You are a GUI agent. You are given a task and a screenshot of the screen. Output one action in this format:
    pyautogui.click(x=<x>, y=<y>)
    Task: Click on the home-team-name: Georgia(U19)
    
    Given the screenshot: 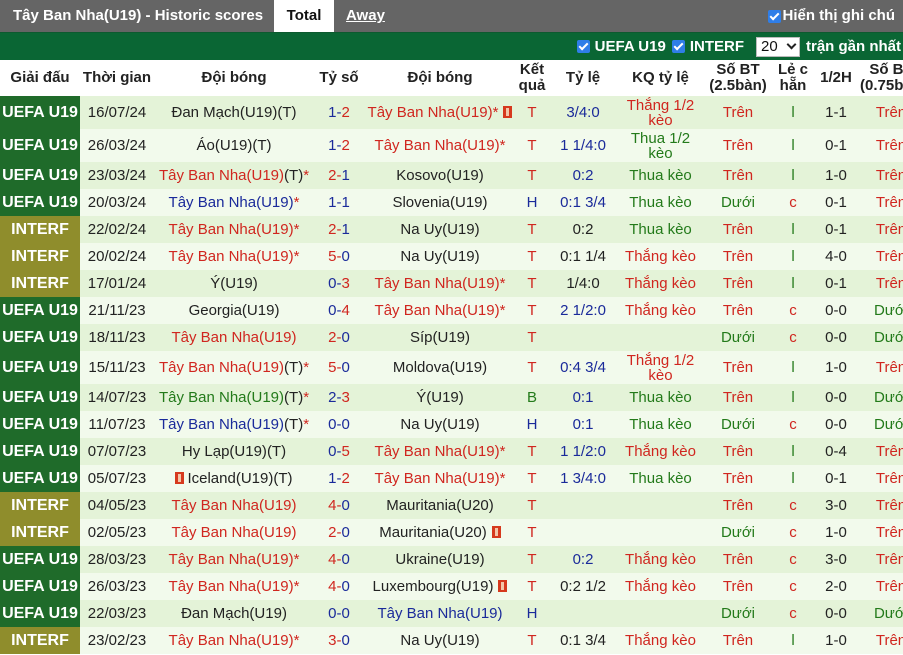 What is the action you would take?
    pyautogui.click(x=234, y=310)
    